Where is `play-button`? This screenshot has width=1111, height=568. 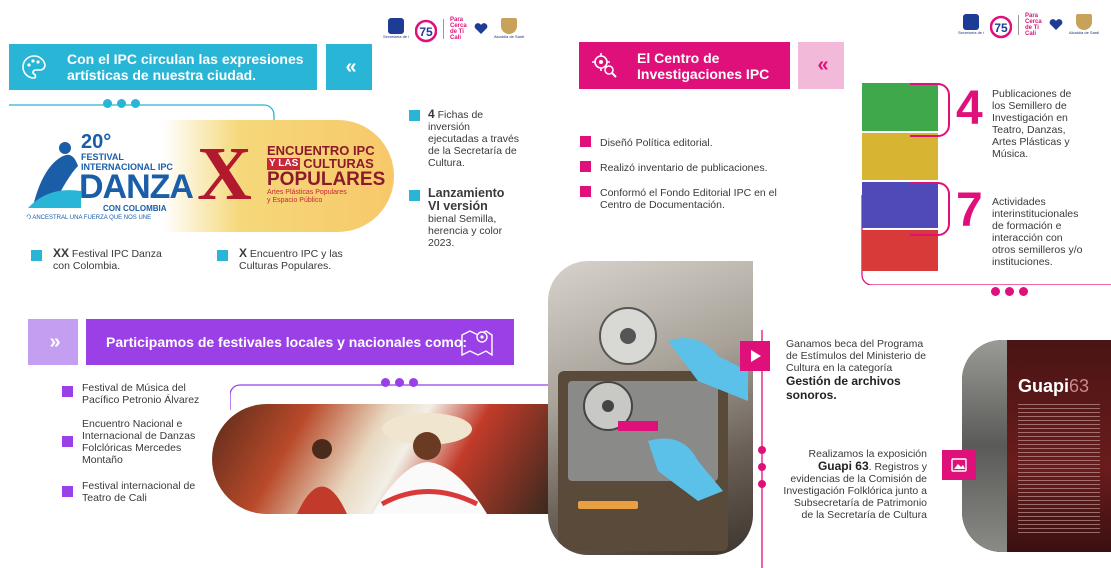 play-button is located at coordinates (755, 356).